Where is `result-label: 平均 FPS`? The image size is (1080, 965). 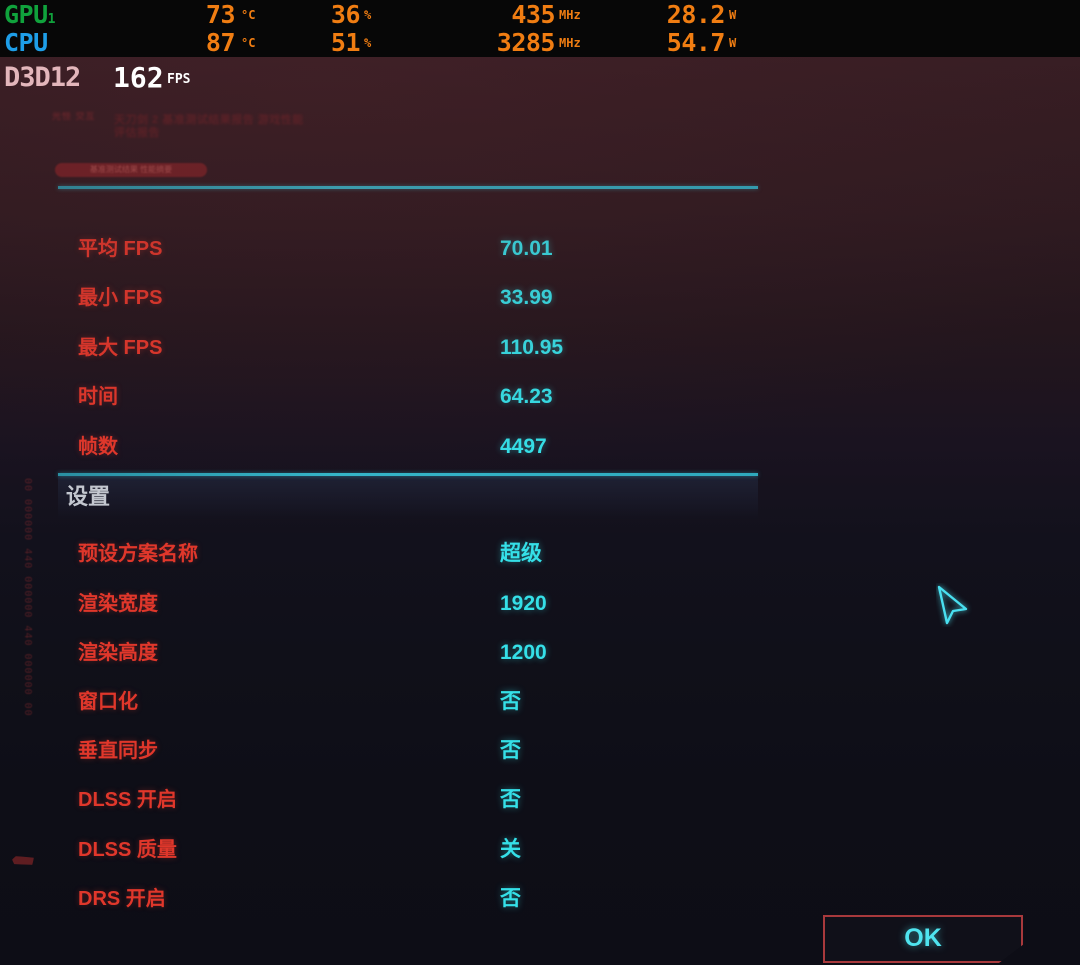
result-label: 平均 FPS is located at coordinates (120, 249).